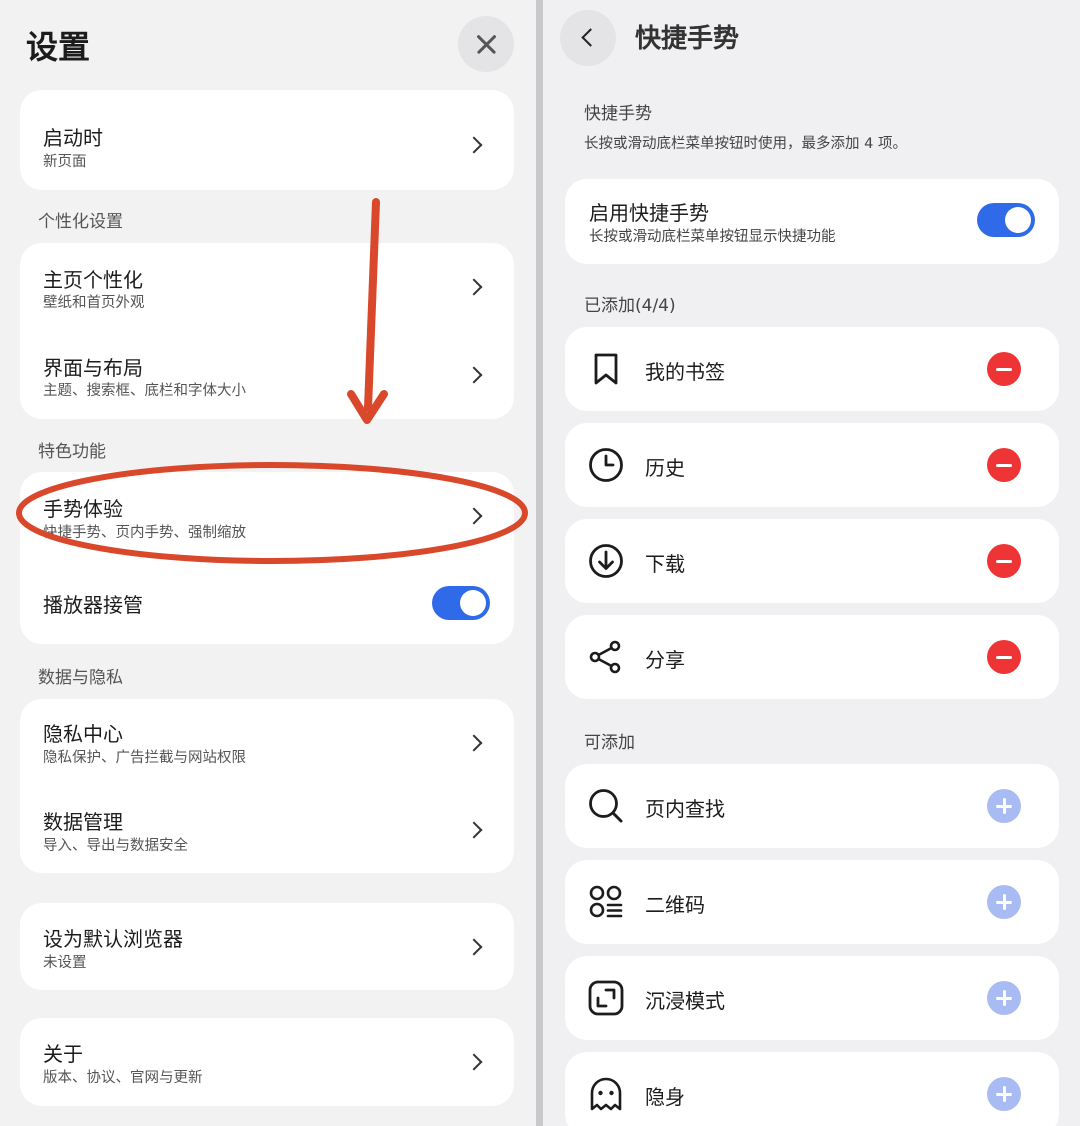 Image resolution: width=1080 pixels, height=1126 pixels. I want to click on about-subtitle: 版本、协议、官网与更新, so click(123, 1078).